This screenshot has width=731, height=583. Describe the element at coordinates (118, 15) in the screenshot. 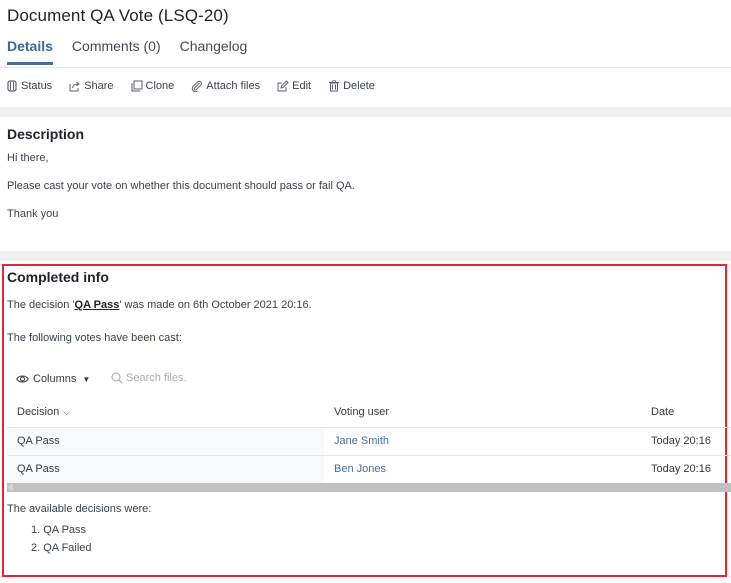

I see `page-title: Document QA Vote (LSQ-20)` at that location.